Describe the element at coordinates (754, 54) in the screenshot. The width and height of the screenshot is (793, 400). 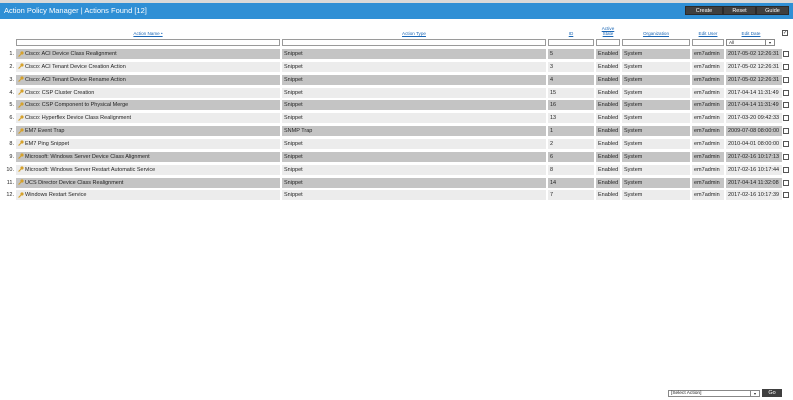
I see `cell-edit-date: 2017-05-02 12:26:31` at that location.